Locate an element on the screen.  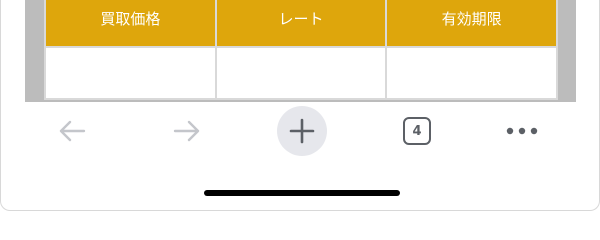
header-expiry-date: 有効期限 is located at coordinates (471, 24).